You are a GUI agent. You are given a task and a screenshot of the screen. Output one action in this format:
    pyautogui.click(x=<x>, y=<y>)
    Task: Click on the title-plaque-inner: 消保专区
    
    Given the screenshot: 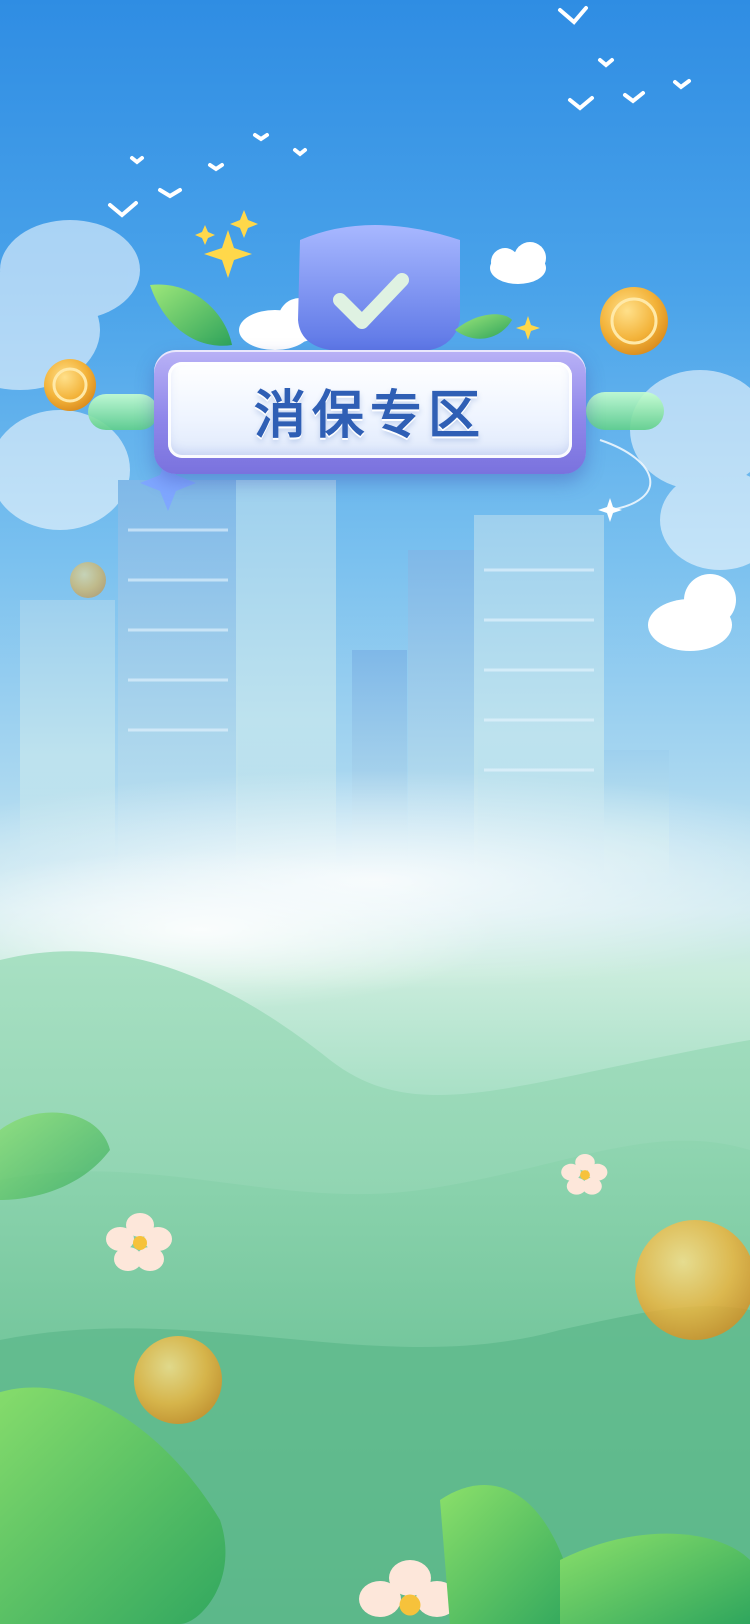 What is the action you would take?
    pyautogui.click(x=370, y=410)
    